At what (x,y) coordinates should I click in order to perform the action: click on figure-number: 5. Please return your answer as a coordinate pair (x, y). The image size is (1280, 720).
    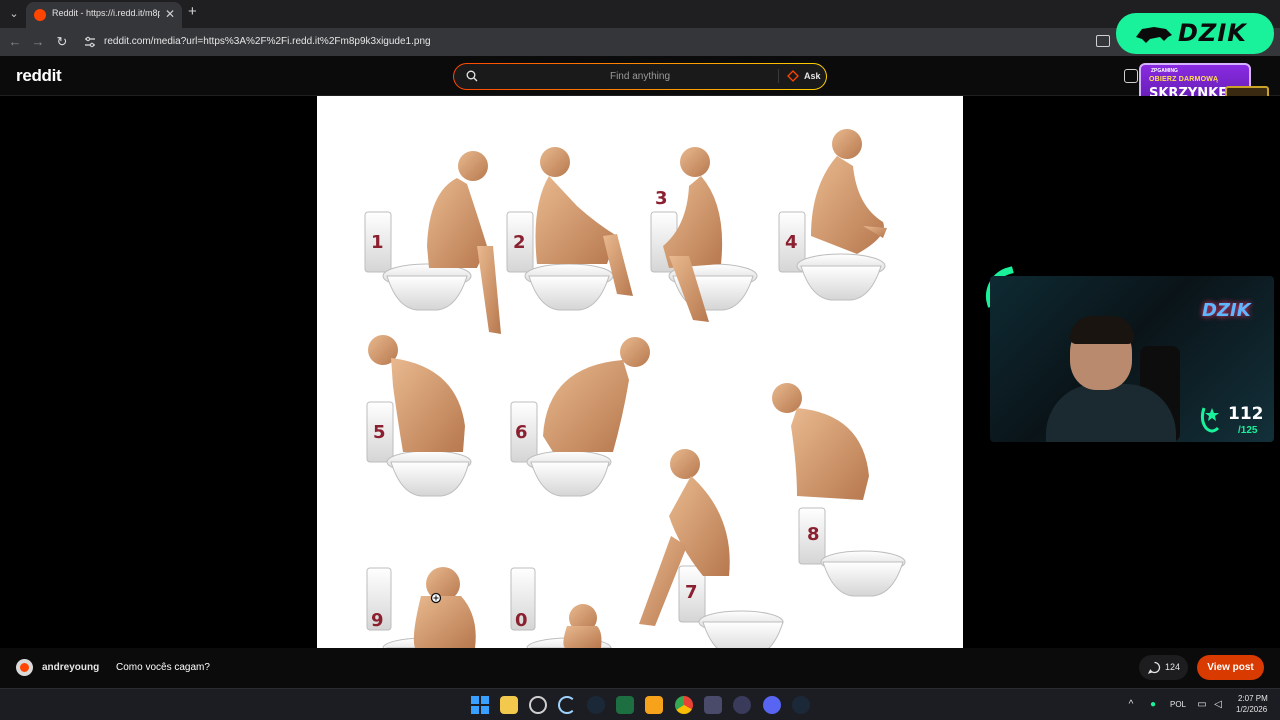
    Looking at the image, I should click on (379, 432).